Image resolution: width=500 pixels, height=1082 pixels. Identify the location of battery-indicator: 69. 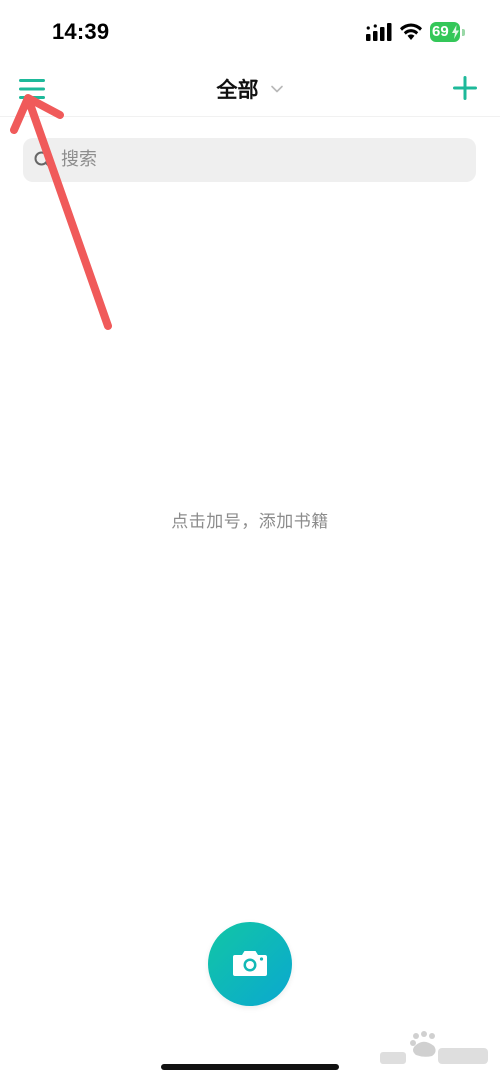
(448, 32).